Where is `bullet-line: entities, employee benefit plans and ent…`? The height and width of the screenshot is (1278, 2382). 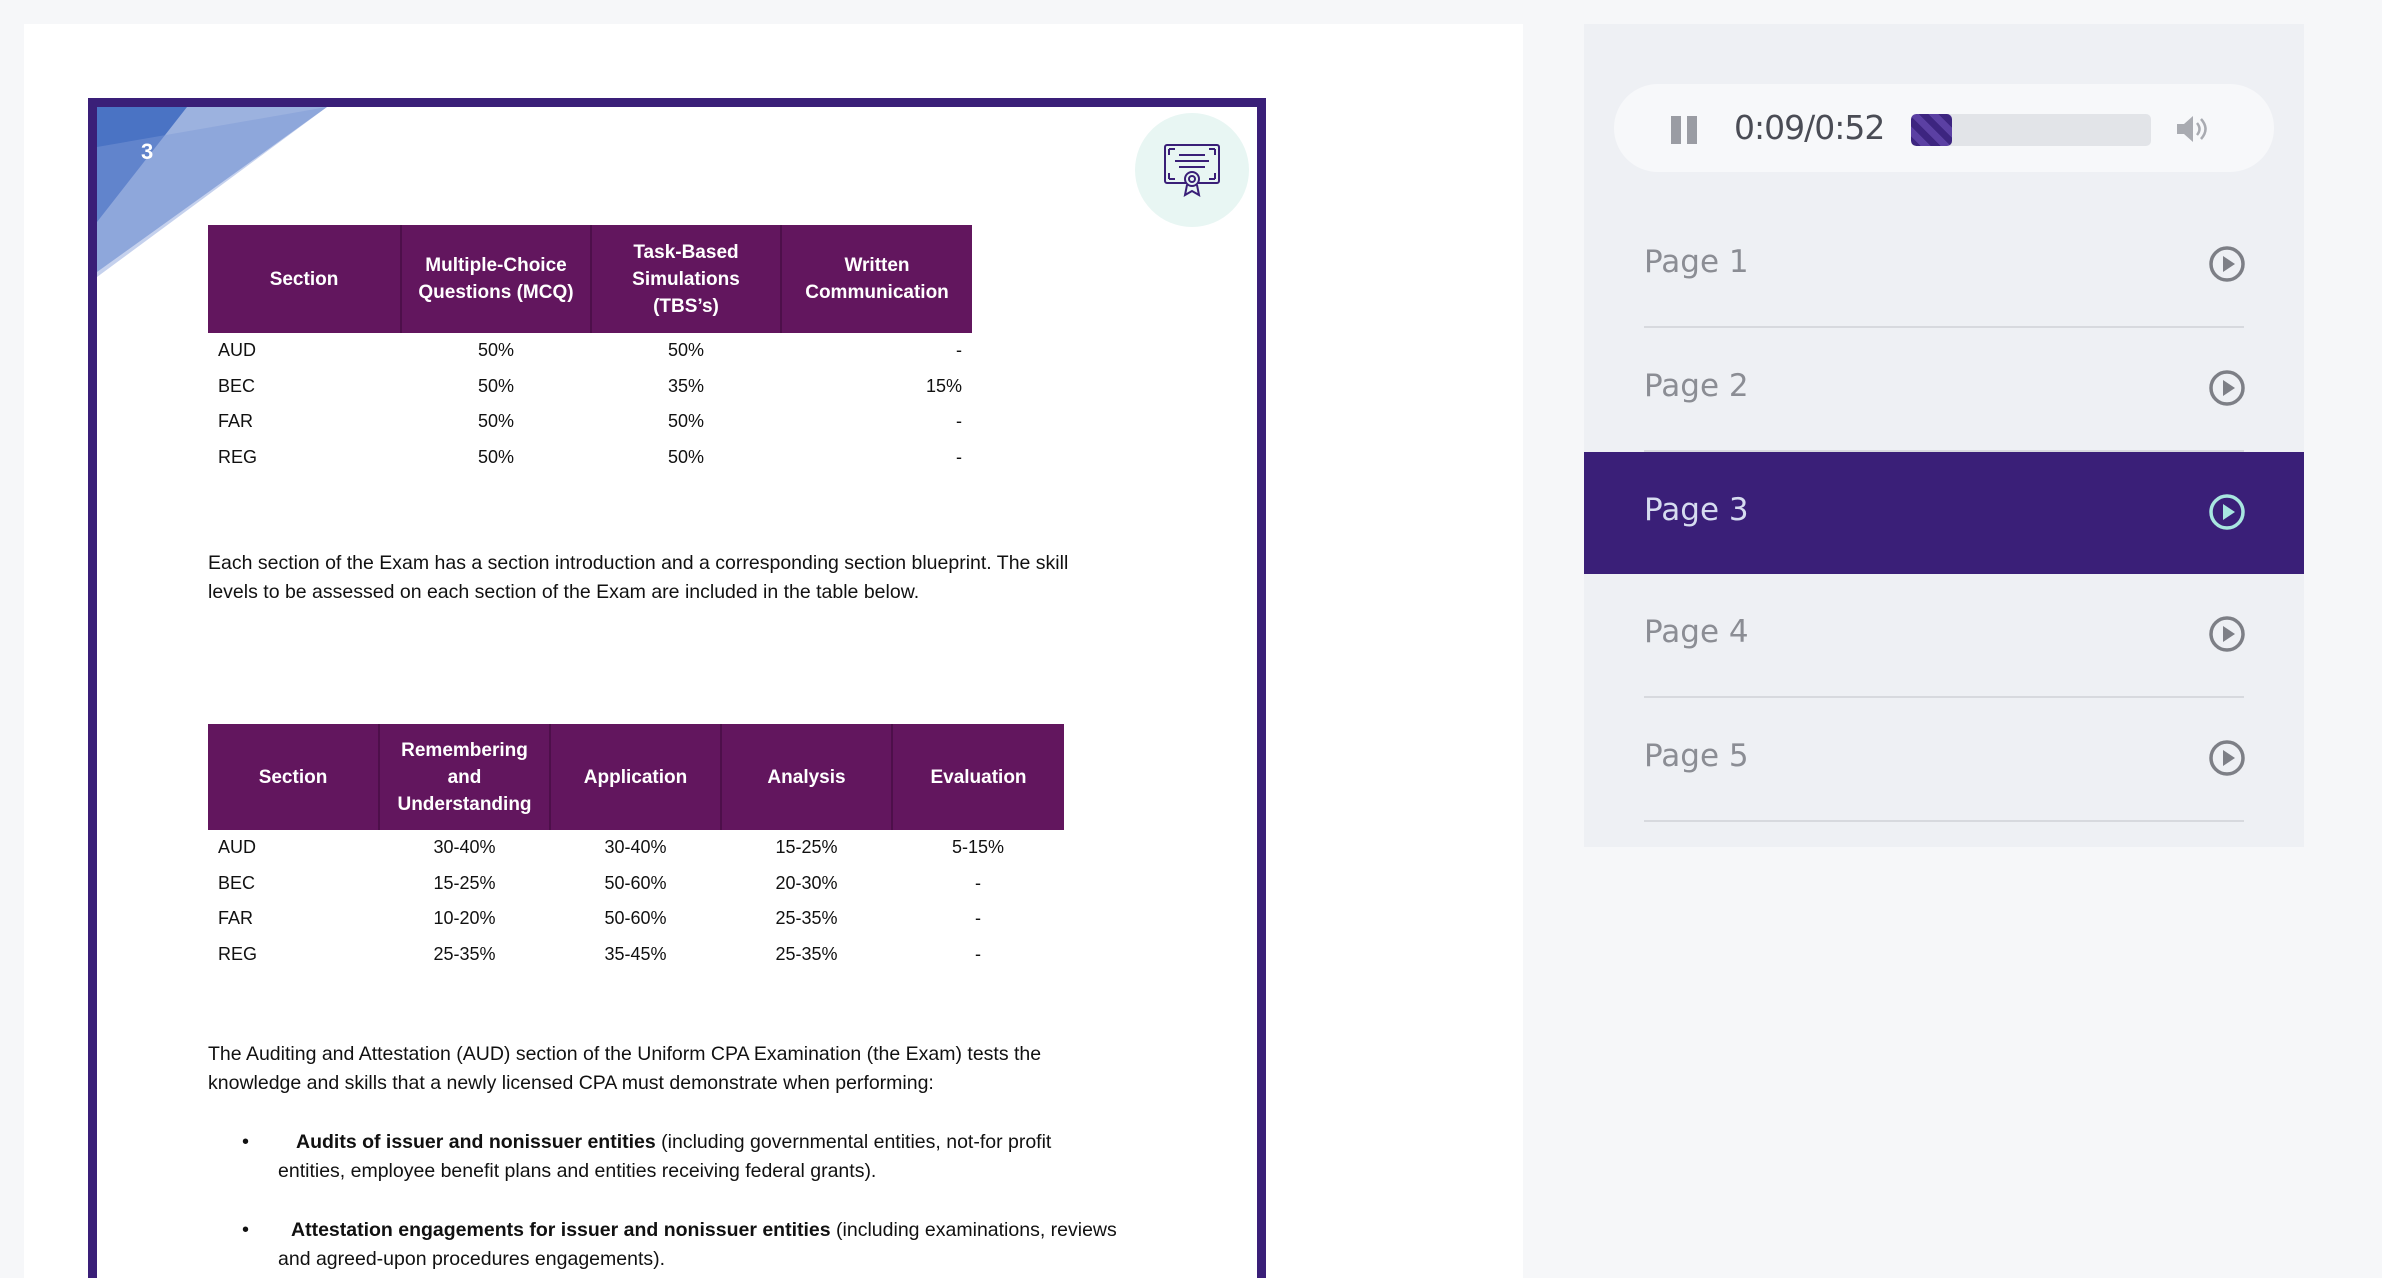
bullet-line: entities, employee benefit plans and ent… is located at coordinates (577, 1171).